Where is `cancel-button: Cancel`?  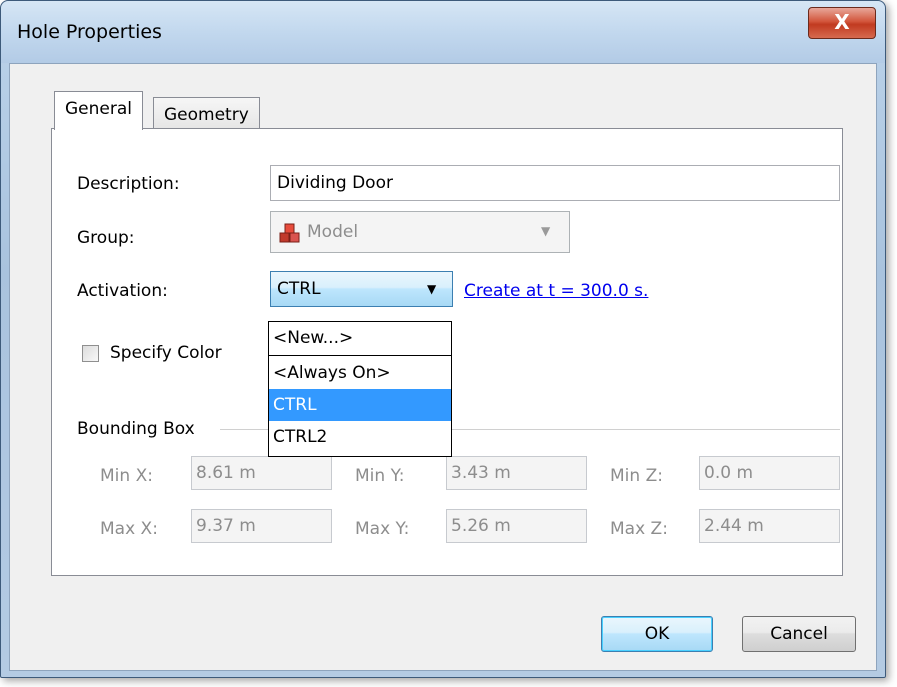
cancel-button: Cancel is located at coordinates (799, 634).